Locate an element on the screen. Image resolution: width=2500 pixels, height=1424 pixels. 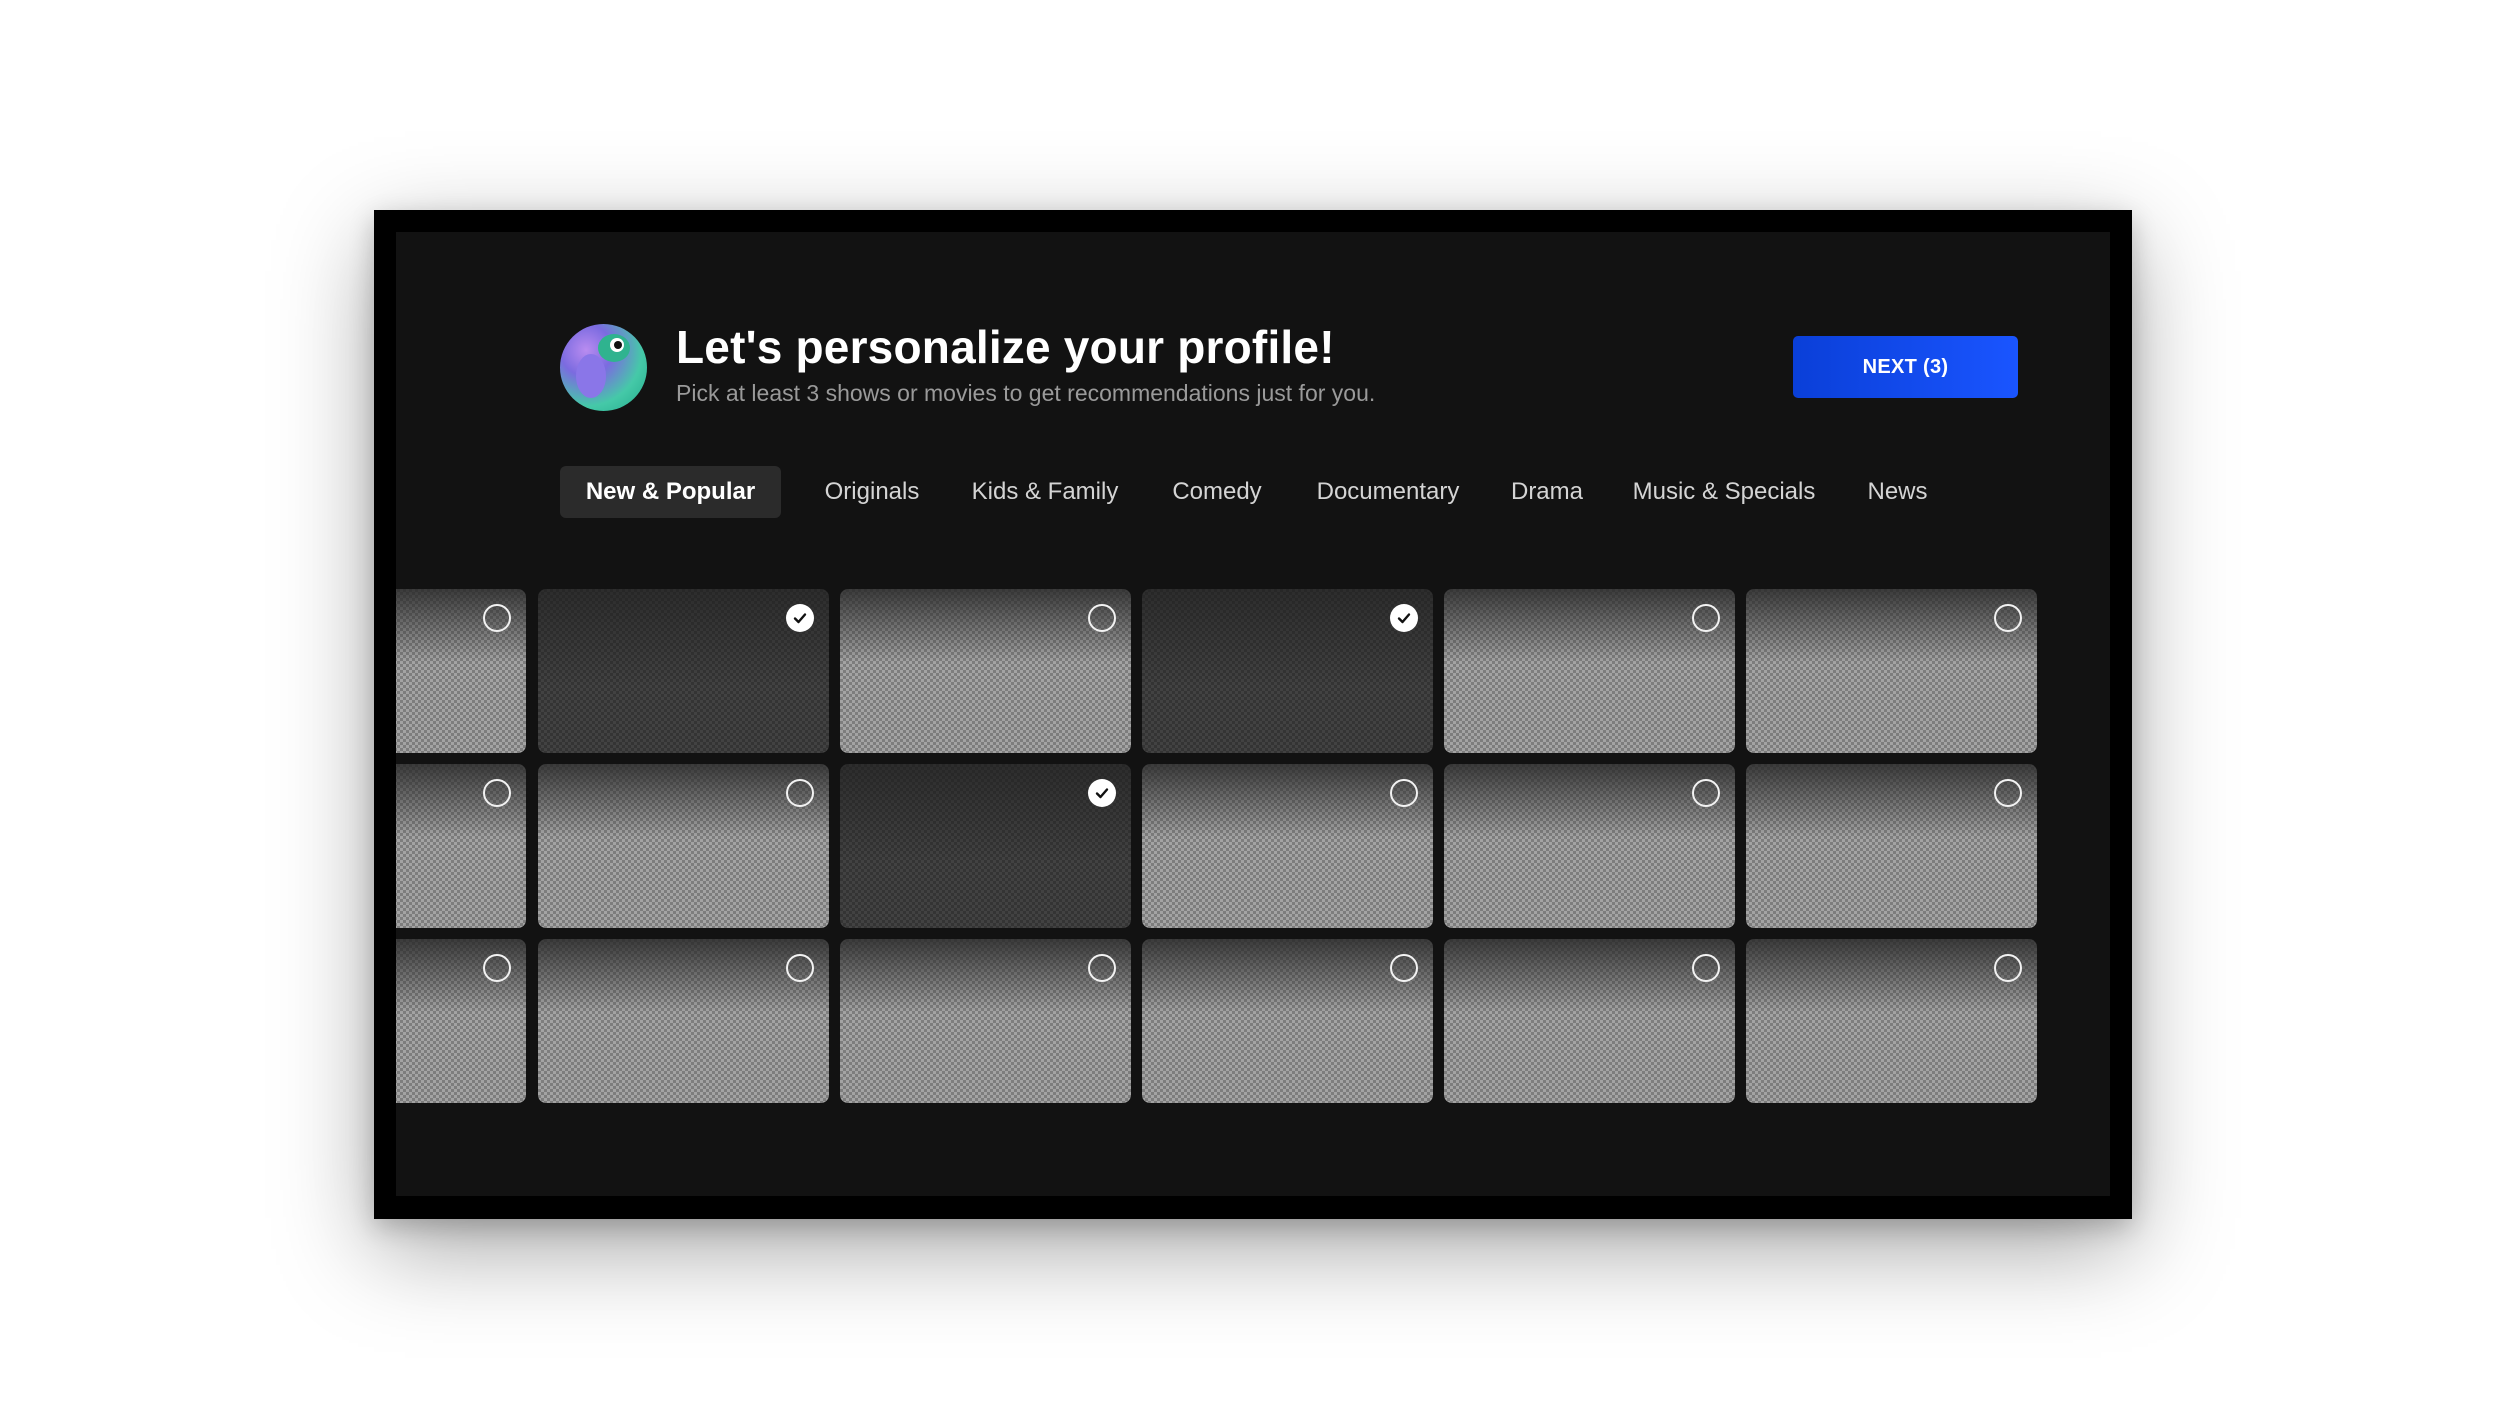
tab-music-specials: Music & Specials is located at coordinates (1724, 492).